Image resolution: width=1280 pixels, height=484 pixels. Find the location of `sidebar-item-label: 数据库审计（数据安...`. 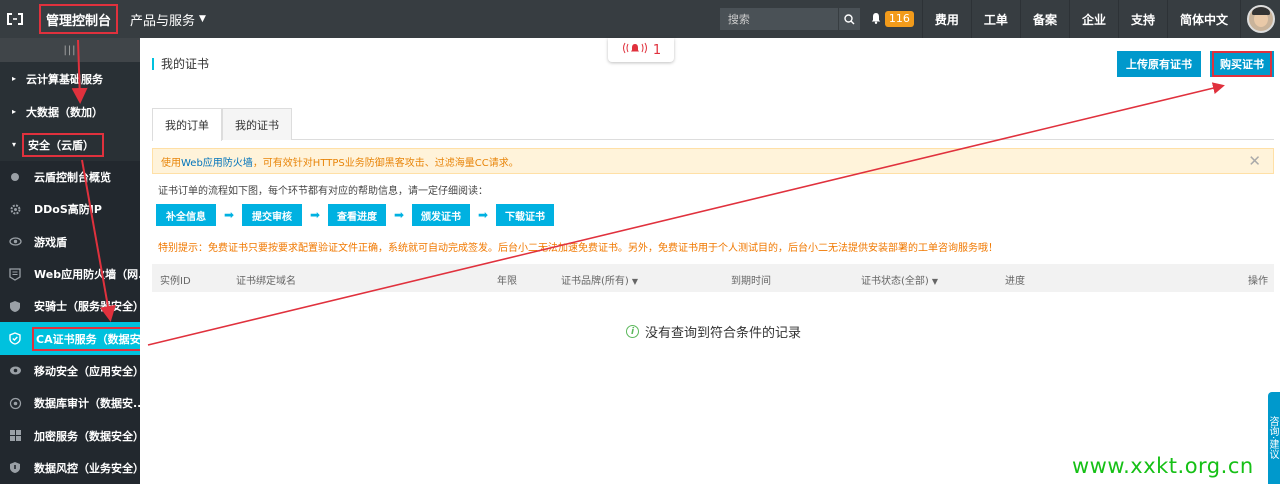

sidebar-item-label: 数据库审计（数据安... is located at coordinates (87, 404).